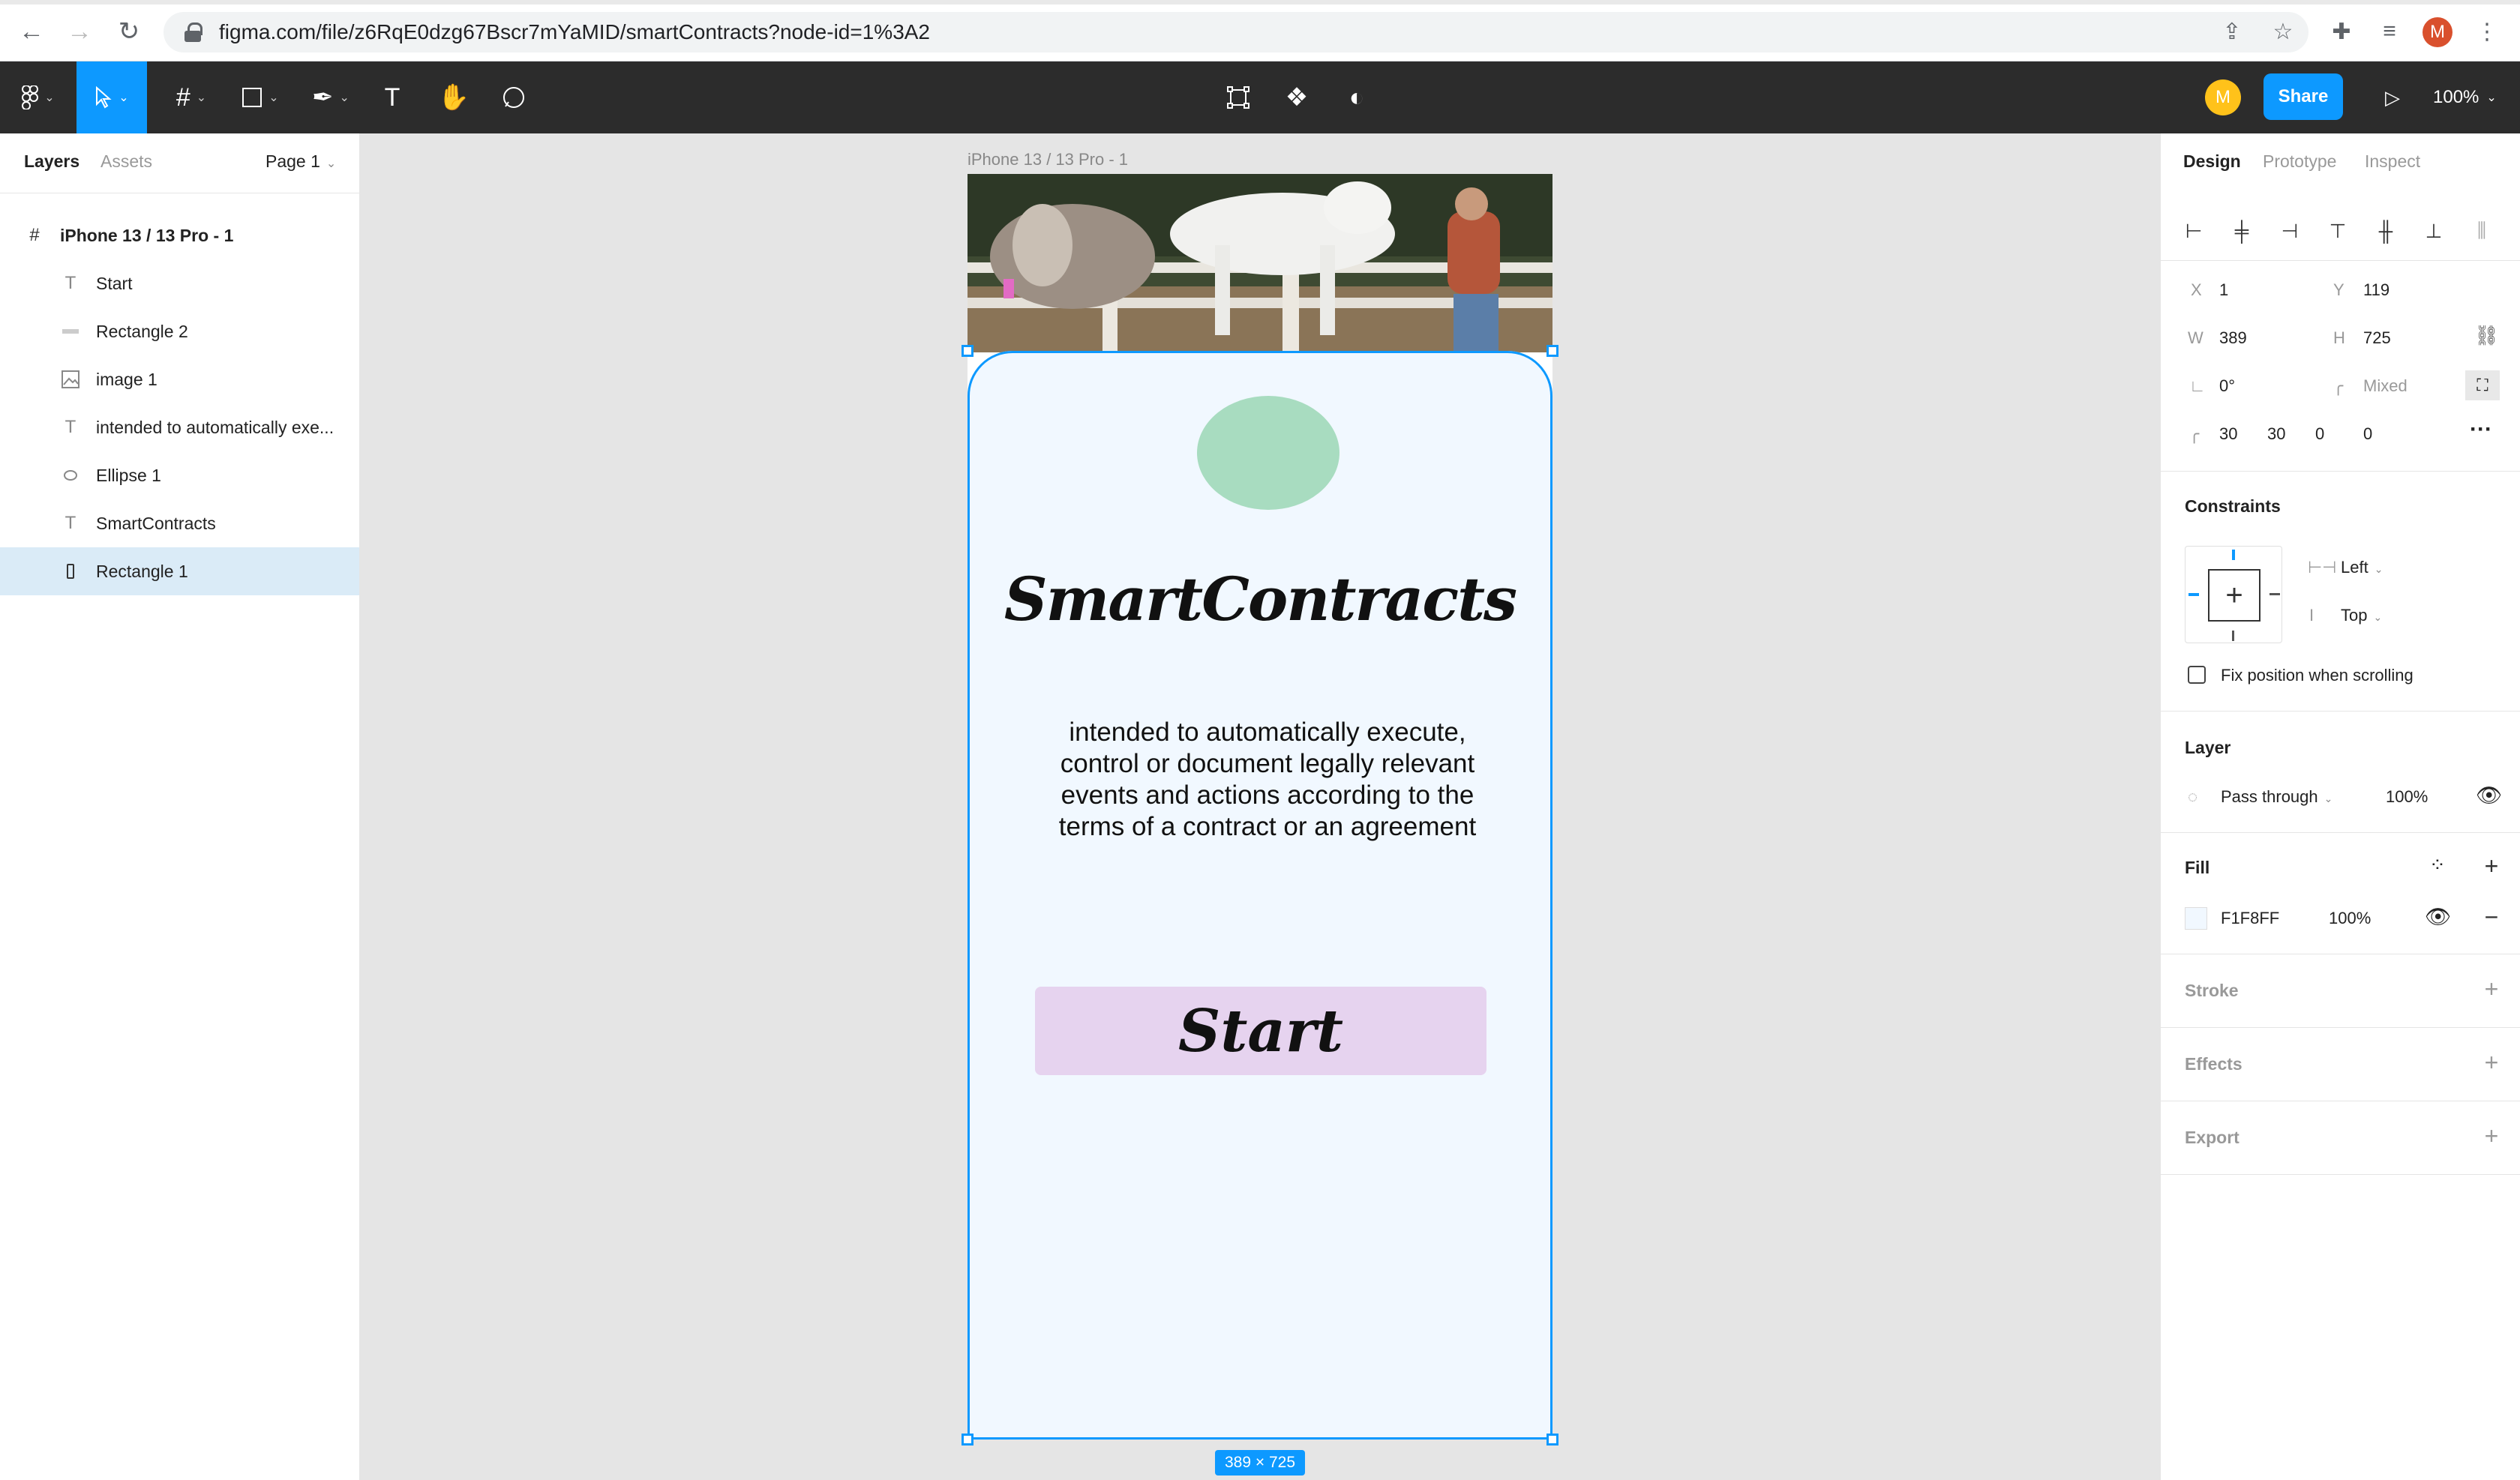  I want to click on shape-tool-icon: ⌄, so click(260, 97).